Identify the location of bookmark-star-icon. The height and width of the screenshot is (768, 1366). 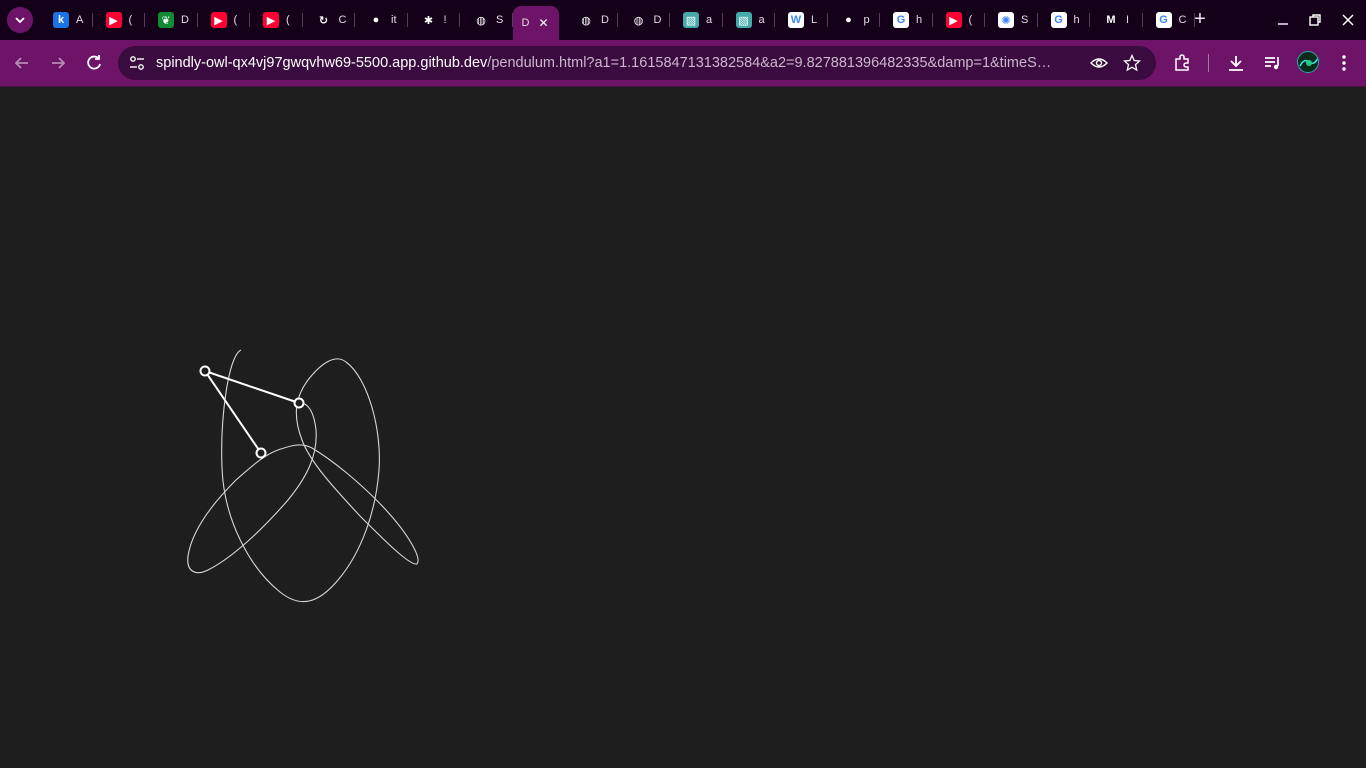
(1132, 63).